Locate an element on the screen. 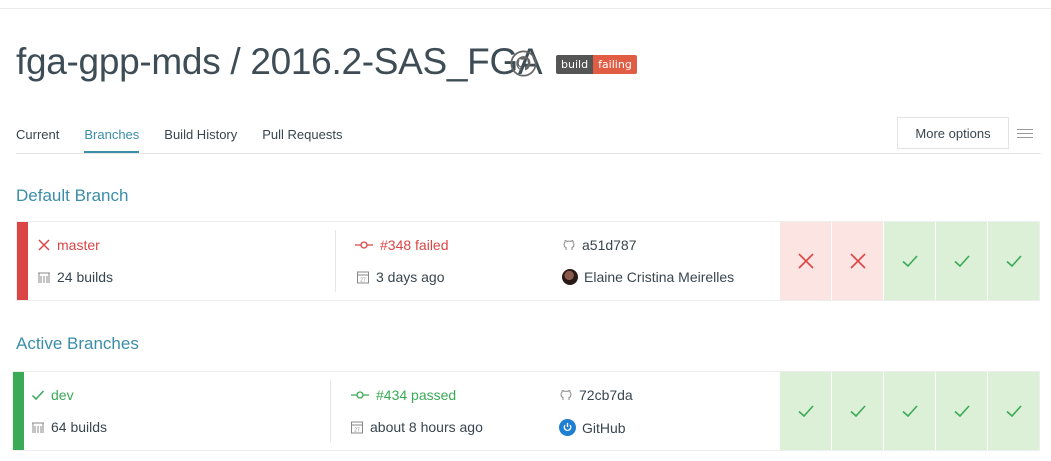 Image resolution: width=1051 pixels, height=461 pixels. tab-current: Current is located at coordinates (37, 139).